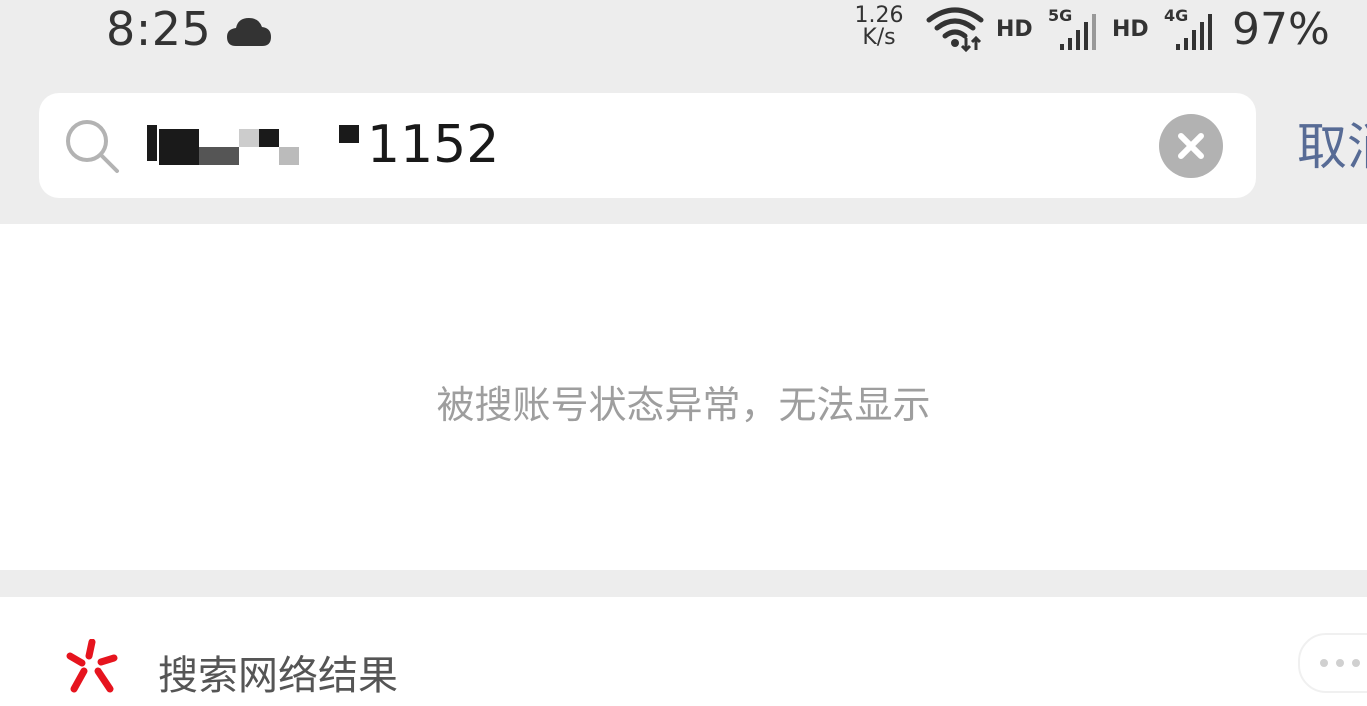 Image resolution: width=1367 pixels, height=706 pixels. What do you see at coordinates (1340, 663) in the screenshot?
I see `more-dots-icon` at bounding box center [1340, 663].